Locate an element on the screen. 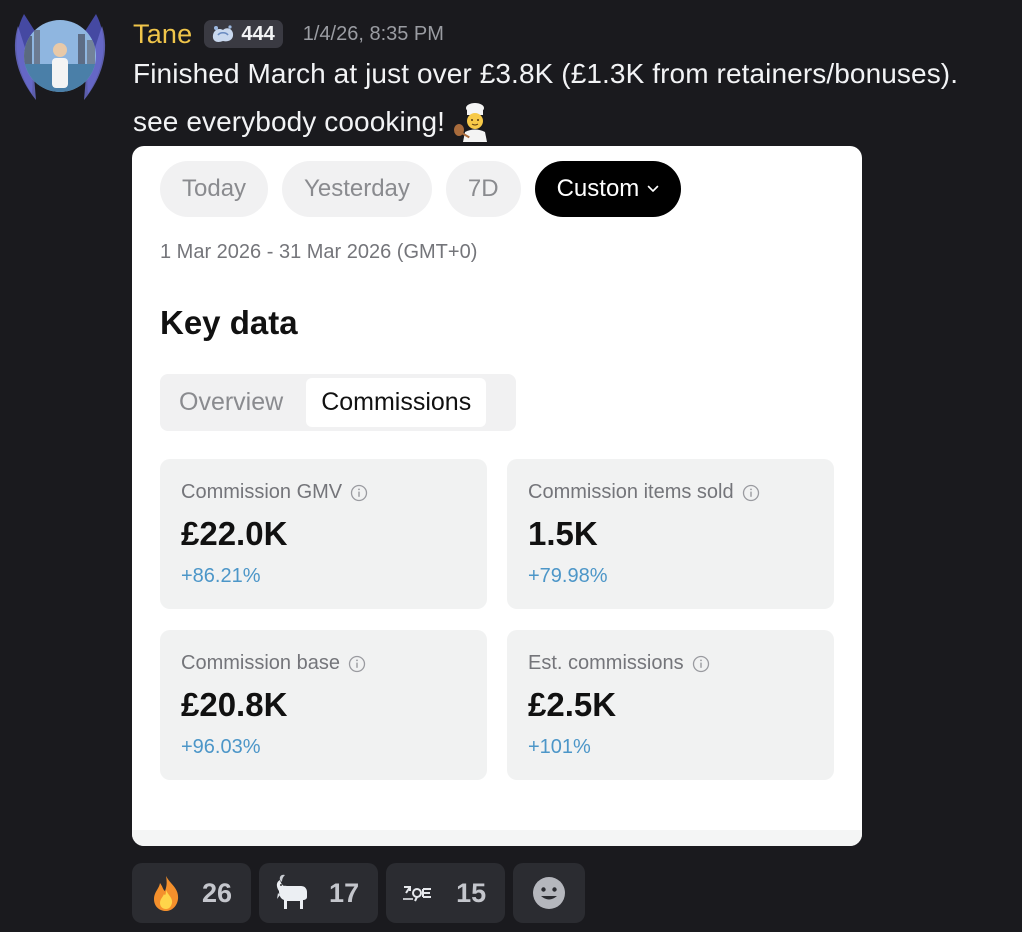 Image resolution: width=1022 pixels, height=932 pixels. metric-label: Commission base is located at coordinates (273, 663).